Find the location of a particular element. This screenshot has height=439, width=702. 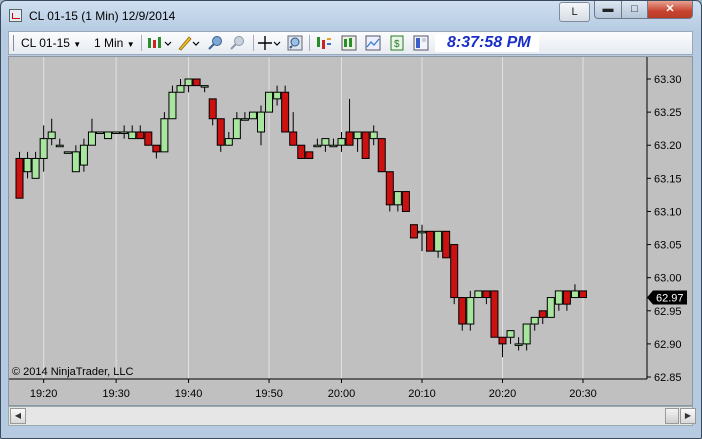

price-tick-label: 63.00 is located at coordinates (668, 279).